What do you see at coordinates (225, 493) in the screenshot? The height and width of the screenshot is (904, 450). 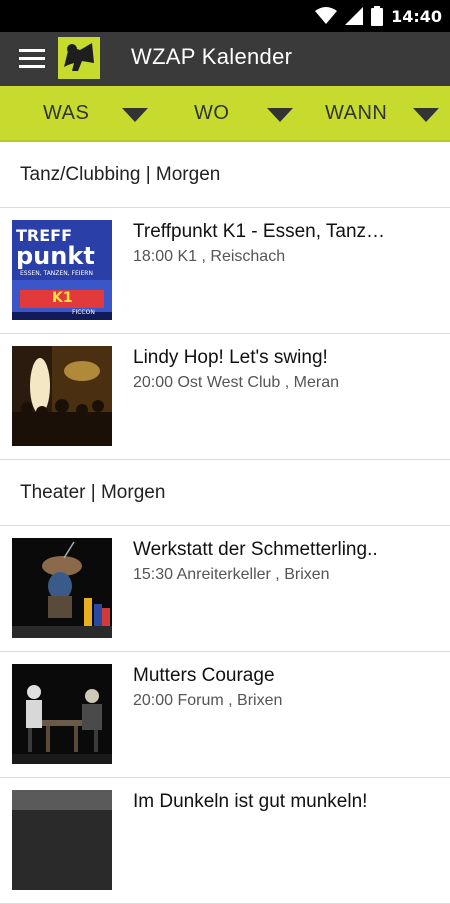 I see `section-header: Theater | Morgen` at bounding box center [225, 493].